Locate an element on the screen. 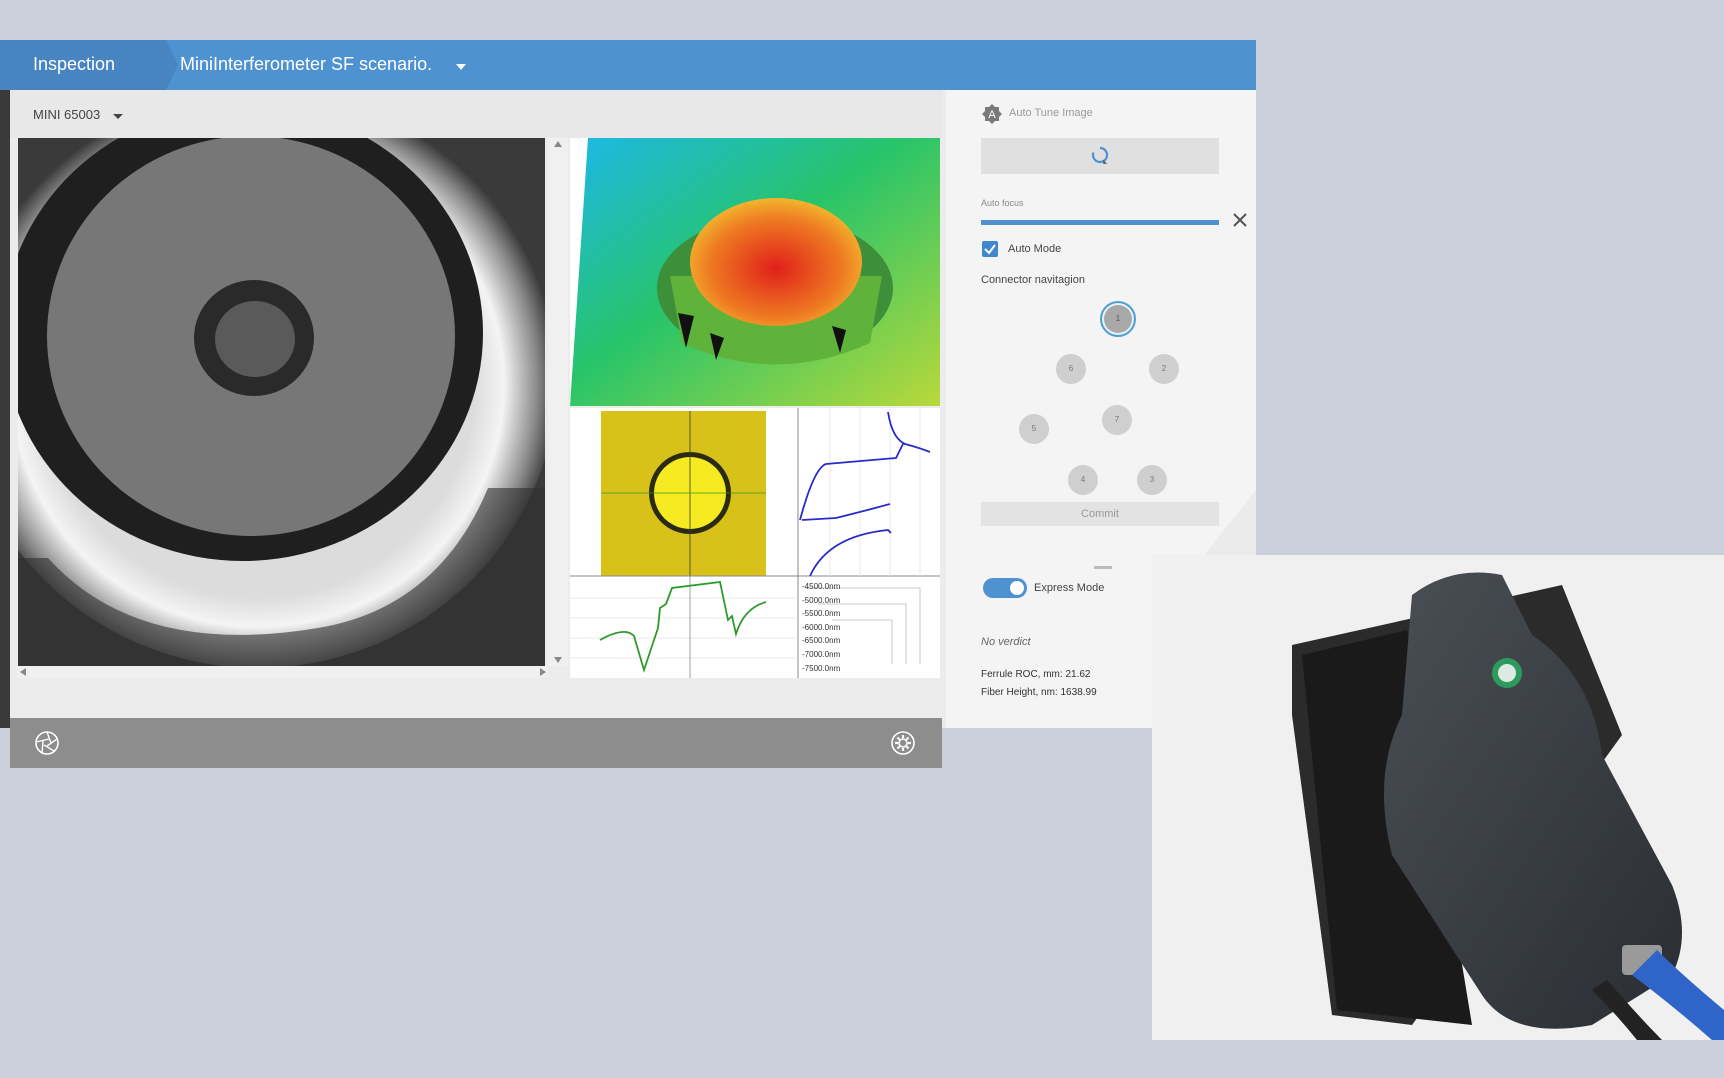  auto-tune-button is located at coordinates (1100, 156).